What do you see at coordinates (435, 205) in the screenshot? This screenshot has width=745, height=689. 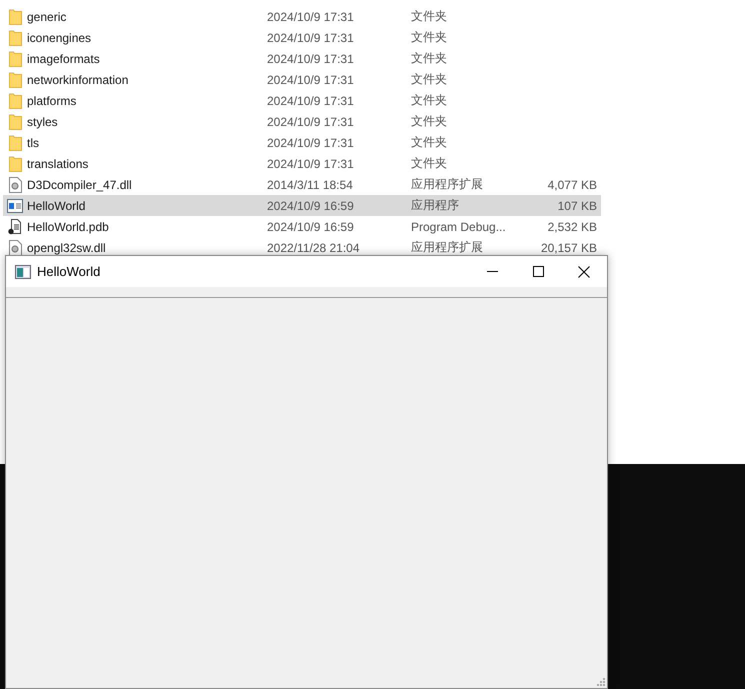 I see `file-type: 应用程序` at bounding box center [435, 205].